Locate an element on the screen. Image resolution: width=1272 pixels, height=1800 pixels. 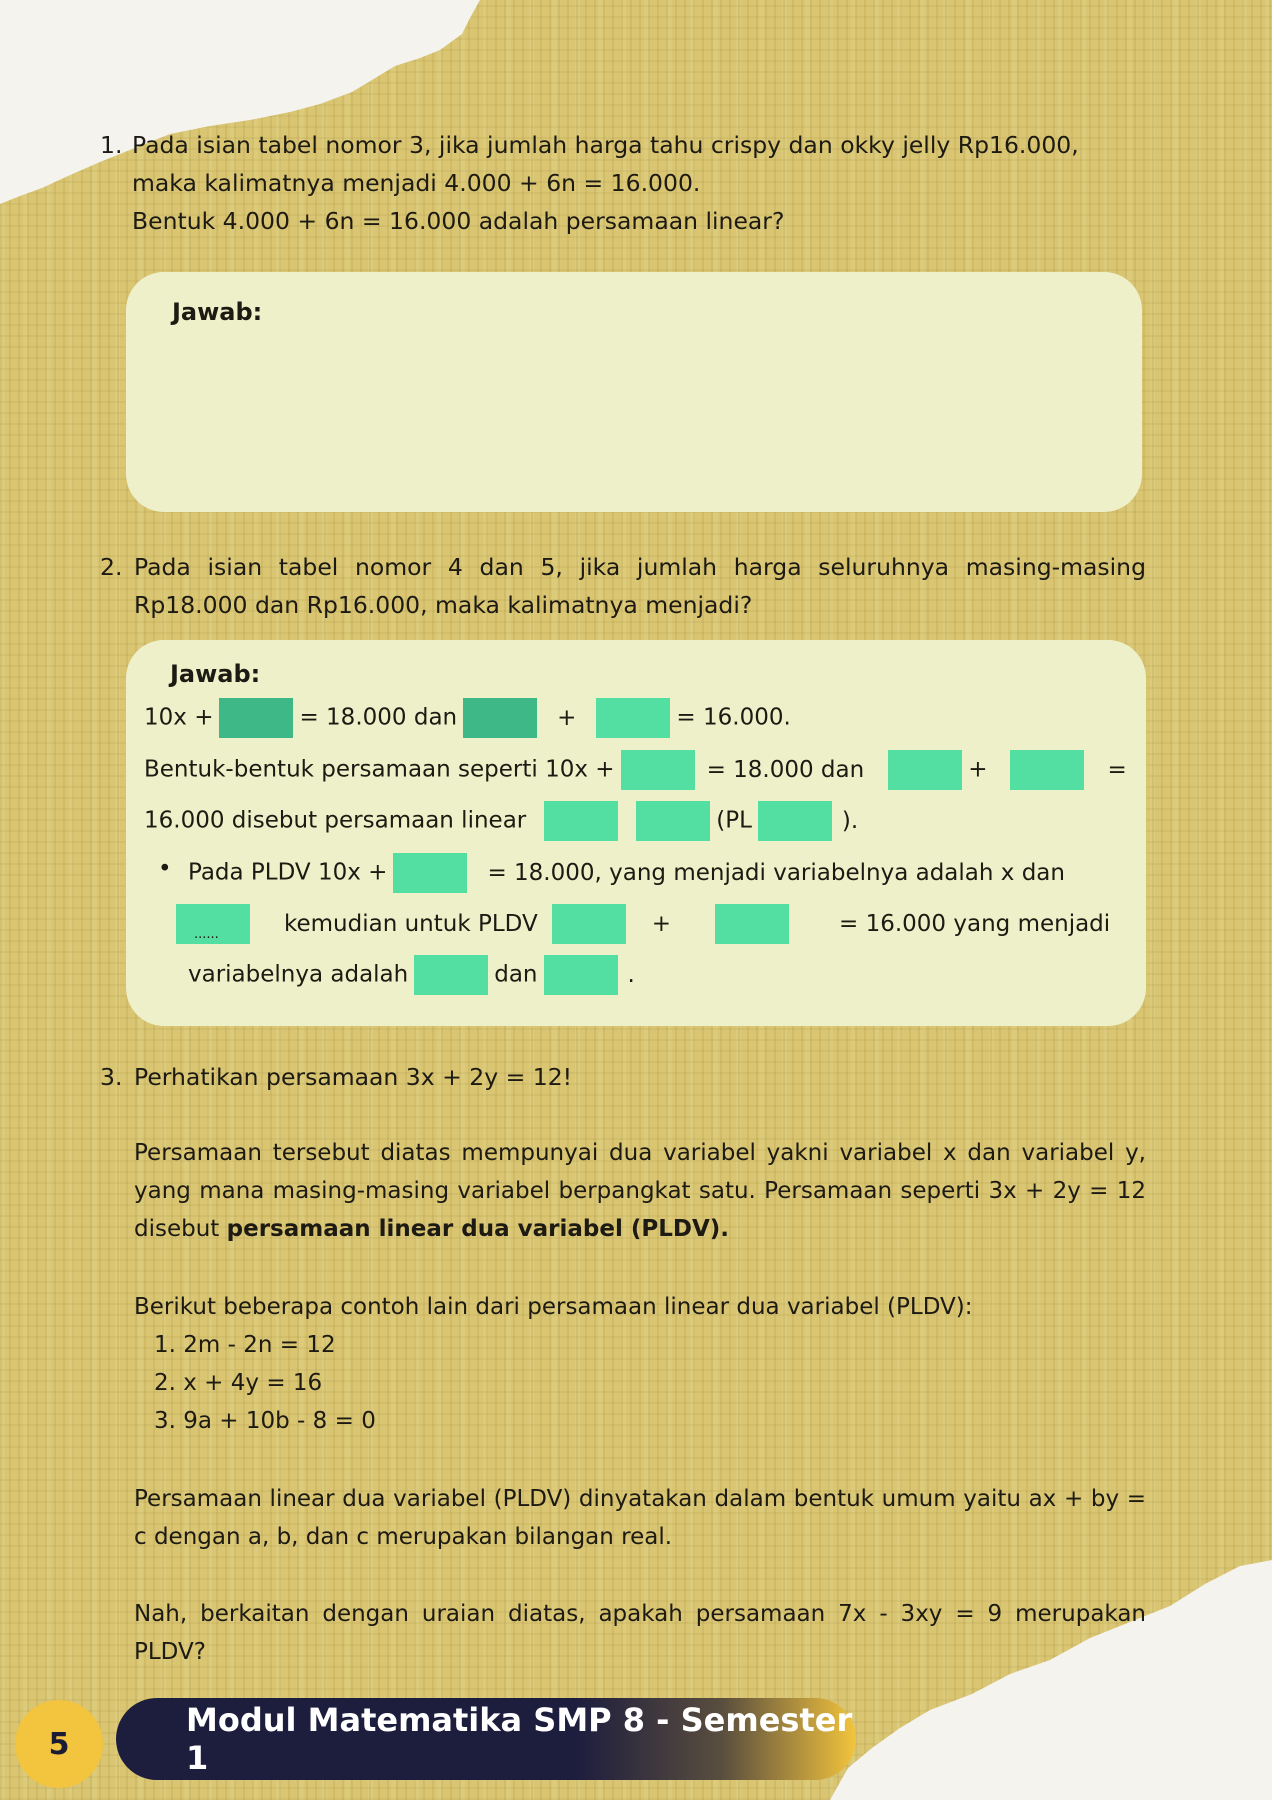
footer-banner: Modul Matematika SMP 8 - Semester 1 is located at coordinates (486, 1739).